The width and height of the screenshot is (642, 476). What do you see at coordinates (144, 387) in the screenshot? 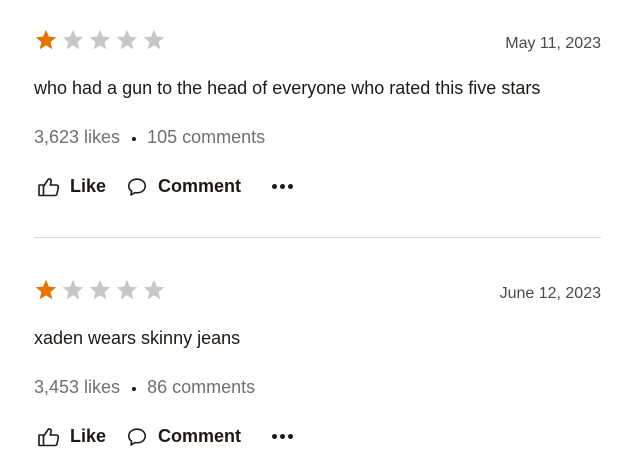
I see `review-stats: 3,453 likes 86 comments` at bounding box center [144, 387].